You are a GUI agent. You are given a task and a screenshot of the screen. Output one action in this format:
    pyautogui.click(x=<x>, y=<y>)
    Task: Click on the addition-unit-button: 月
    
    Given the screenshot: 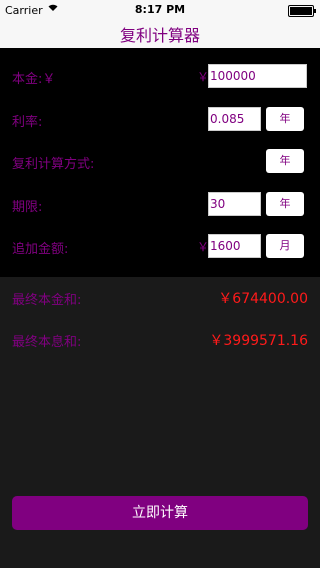 What is the action you would take?
    pyautogui.click(x=285, y=246)
    